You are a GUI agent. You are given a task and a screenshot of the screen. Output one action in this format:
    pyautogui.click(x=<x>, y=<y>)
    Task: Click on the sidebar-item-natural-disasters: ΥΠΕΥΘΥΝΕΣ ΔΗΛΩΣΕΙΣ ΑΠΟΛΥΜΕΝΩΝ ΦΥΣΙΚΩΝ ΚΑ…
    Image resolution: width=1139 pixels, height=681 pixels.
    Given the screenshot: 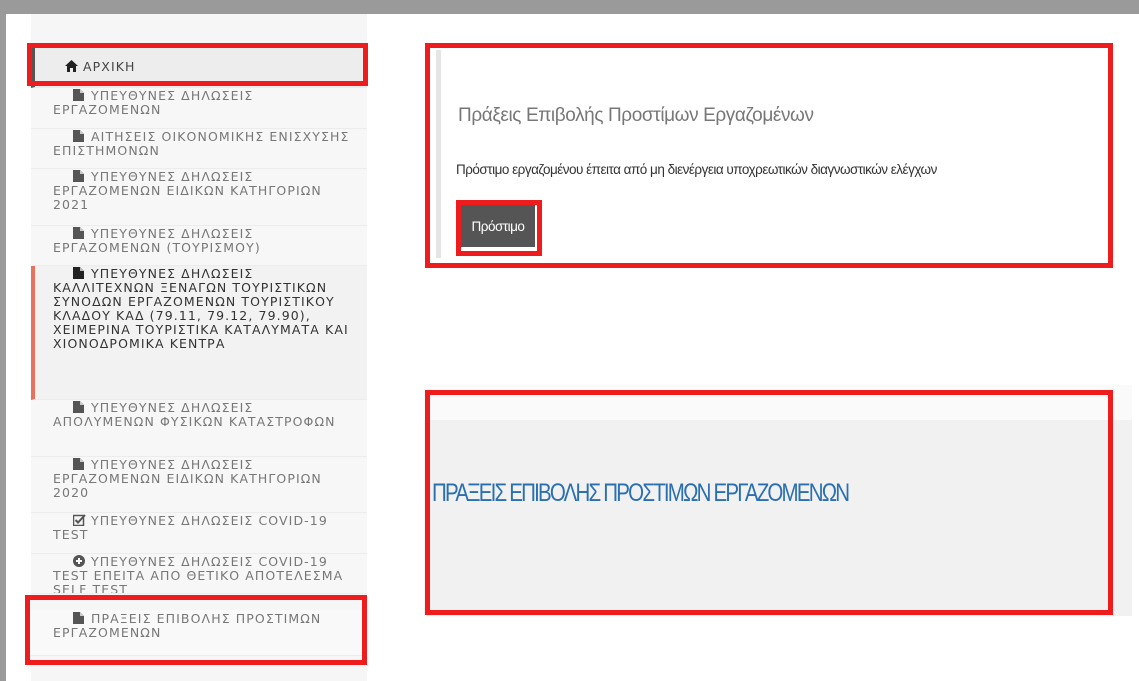 What is the action you would take?
    pyautogui.click(x=199, y=428)
    